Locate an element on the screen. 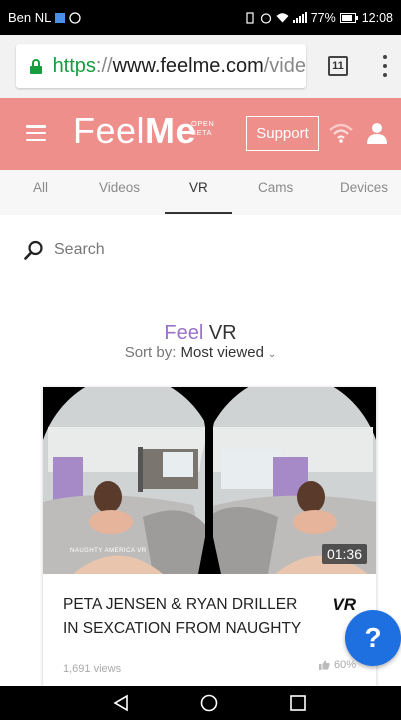 The image size is (401, 720). logo-tag-beta: BETA is located at coordinates (202, 132).